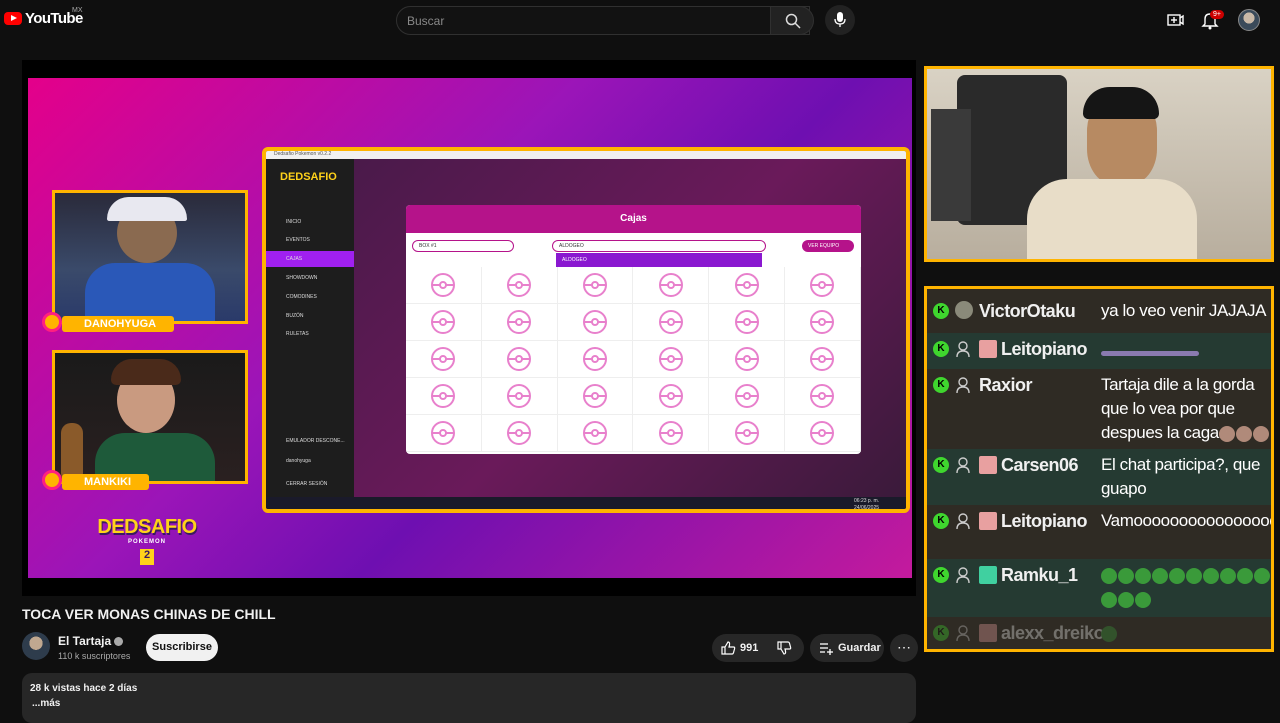 The width and height of the screenshot is (1280, 723). Describe the element at coordinates (46, 703) in the screenshot. I see `show-more-link: ...más` at that location.